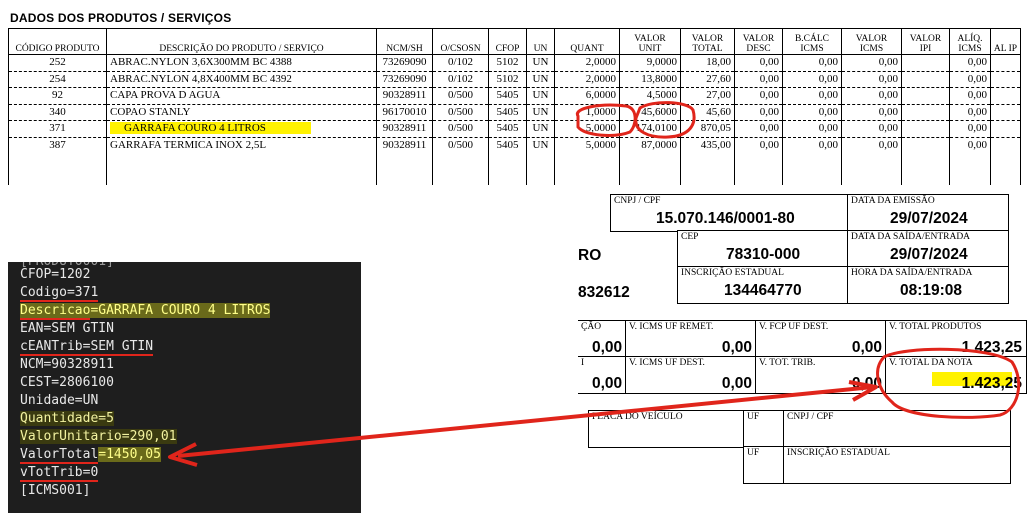 This screenshot has height=513, width=1029. I want to click on quant-circle-annotation, so click(606, 120).